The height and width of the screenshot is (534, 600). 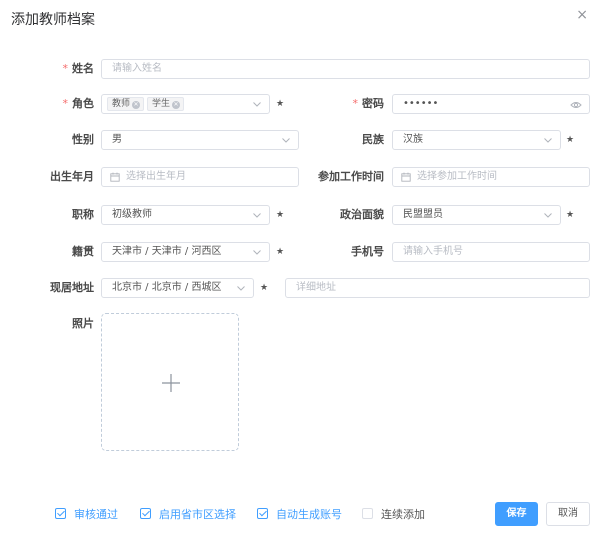 I want to click on cancel-button: 取消, so click(x=568, y=514).